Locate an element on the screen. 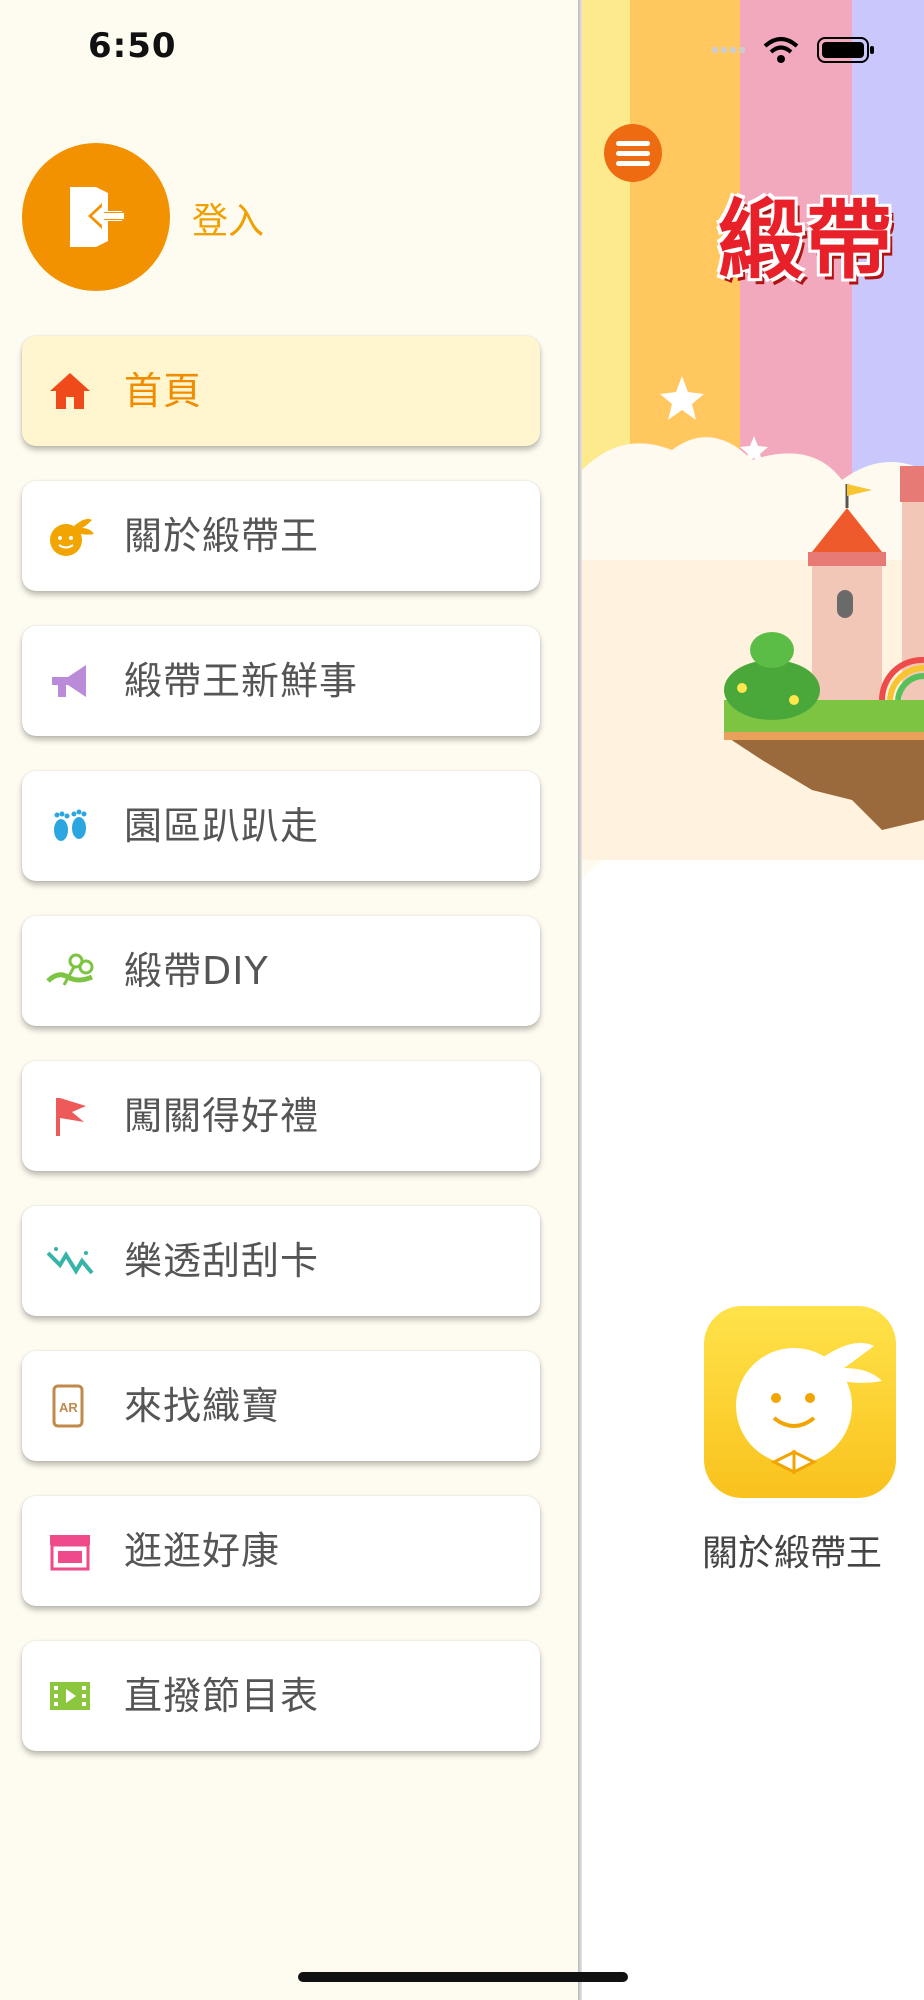 The image size is (924, 2000). menu-label: 首頁 is located at coordinates (163, 391).